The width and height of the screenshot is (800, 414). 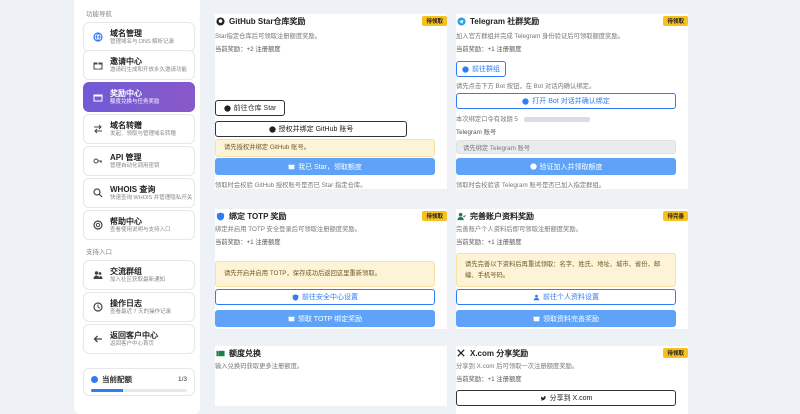 What do you see at coordinates (499, 353) in the screenshot?
I see `card-title: X.com 分享奖励` at bounding box center [499, 353].